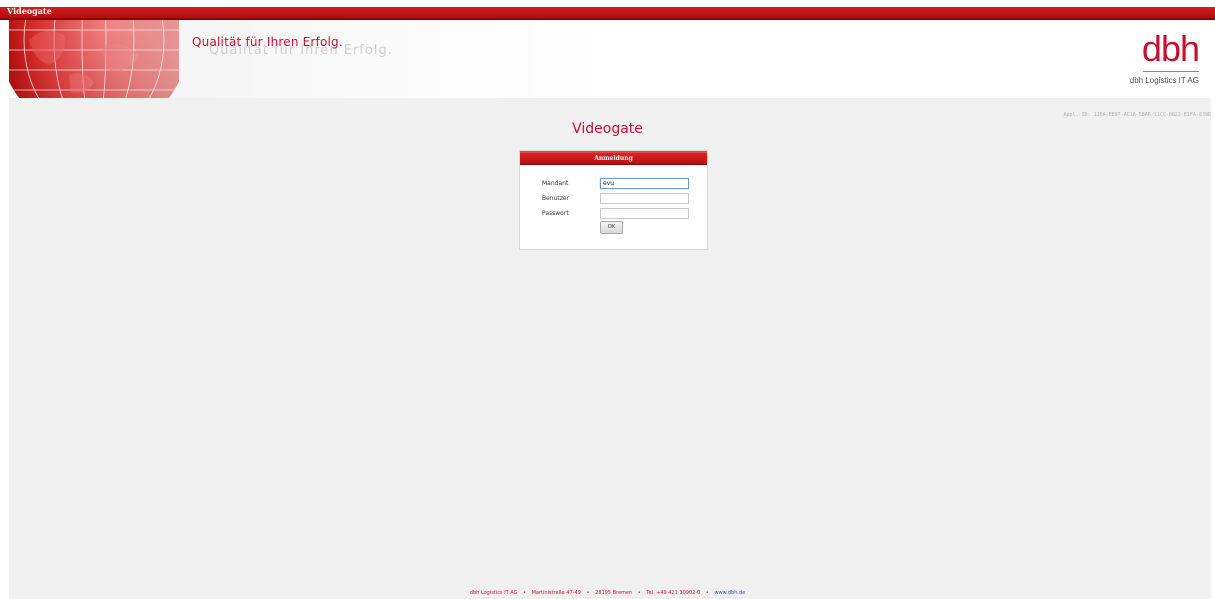  What do you see at coordinates (556, 198) in the screenshot?
I see `benutzer-label: Benutzer` at bounding box center [556, 198].